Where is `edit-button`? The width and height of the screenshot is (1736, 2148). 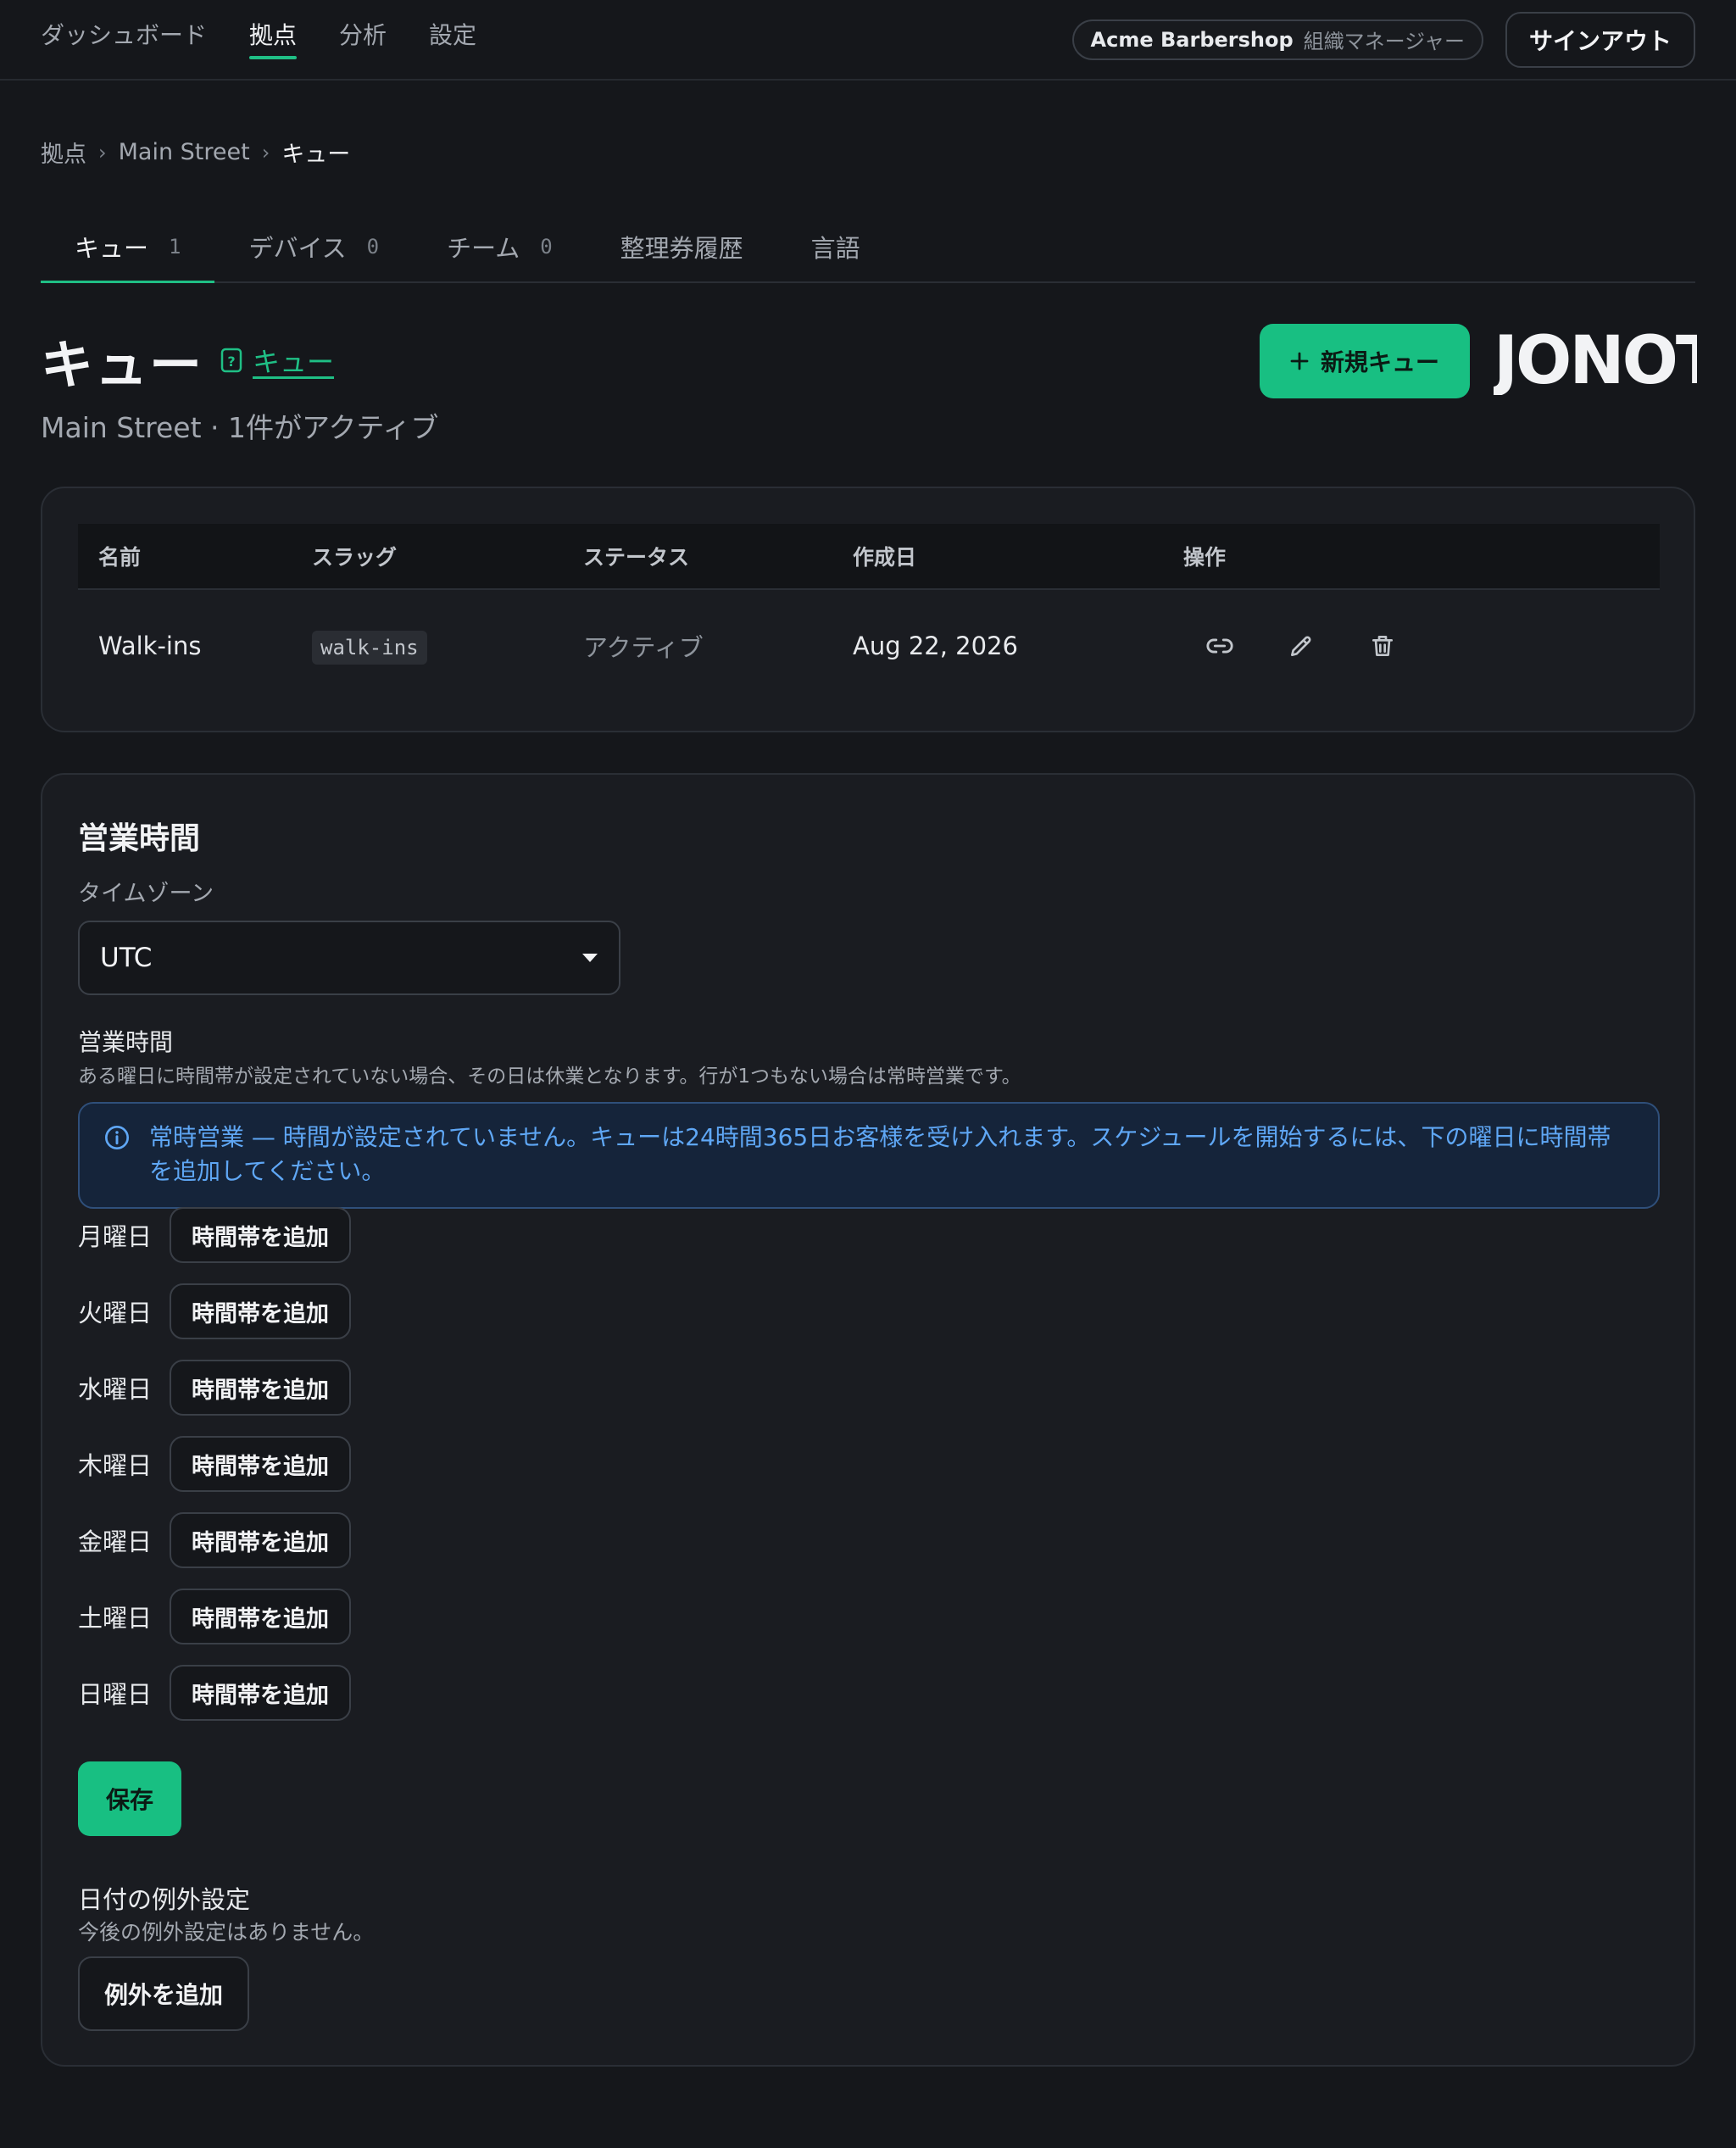 edit-button is located at coordinates (1301, 645).